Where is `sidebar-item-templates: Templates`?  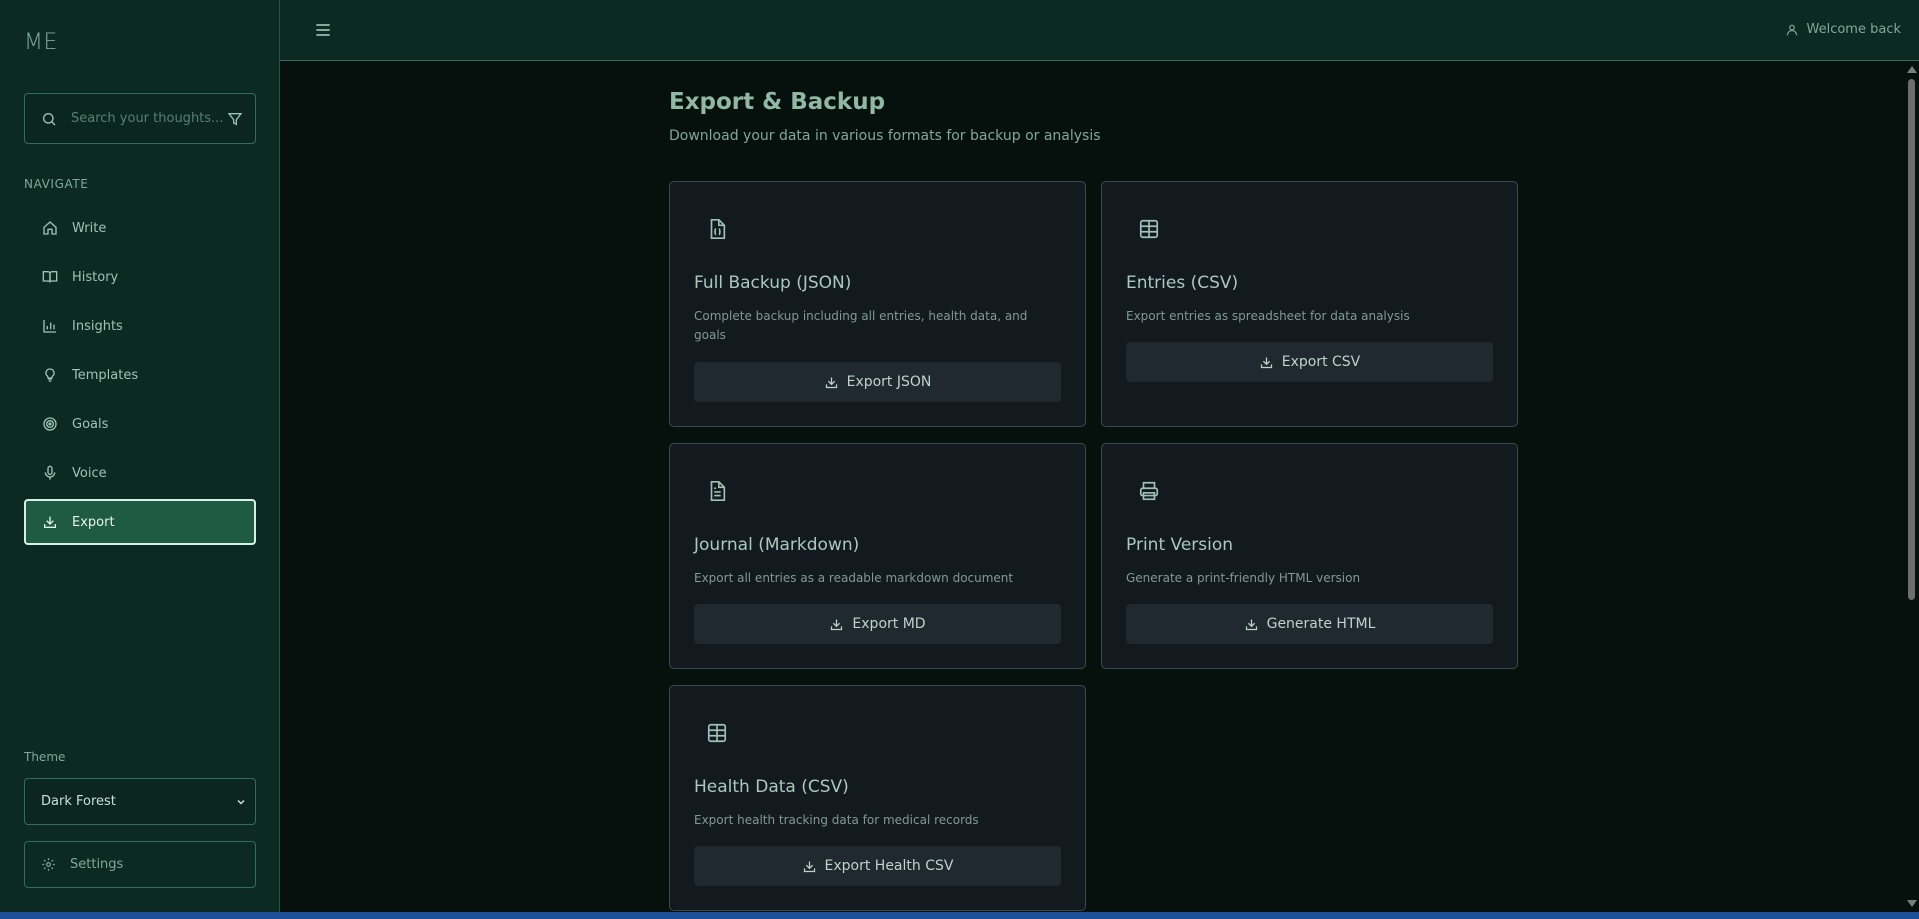 sidebar-item-templates: Templates is located at coordinates (140, 375).